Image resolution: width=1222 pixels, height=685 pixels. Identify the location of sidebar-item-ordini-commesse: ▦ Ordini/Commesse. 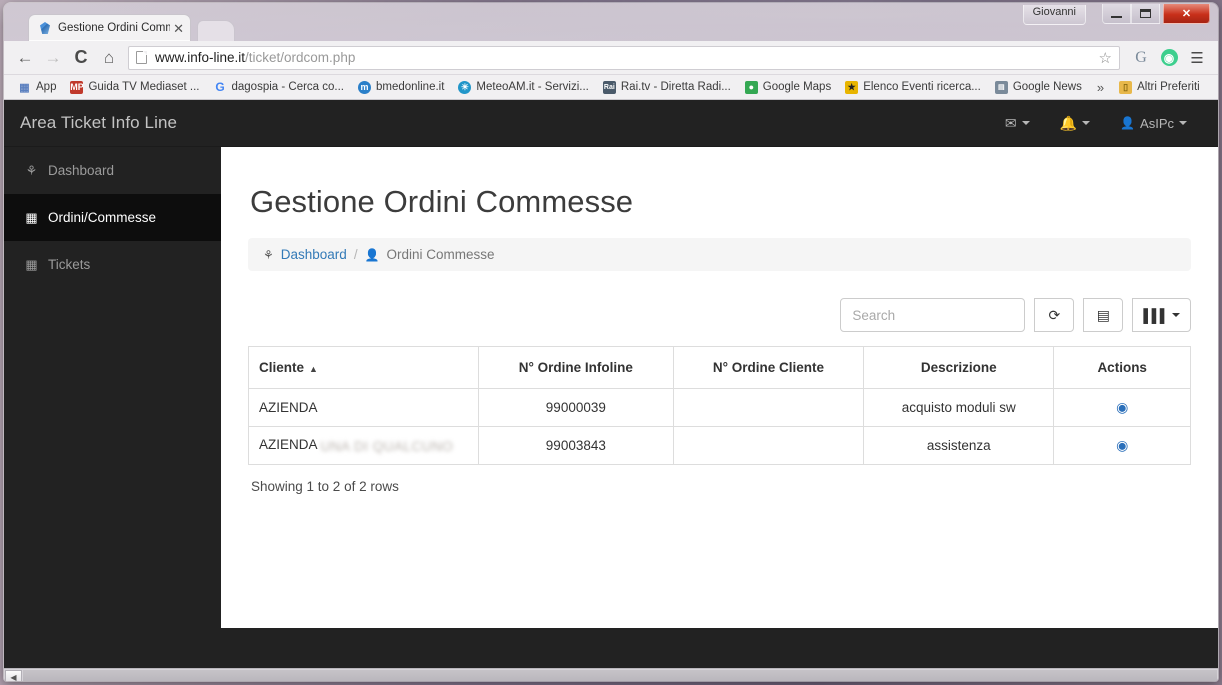
(112, 217).